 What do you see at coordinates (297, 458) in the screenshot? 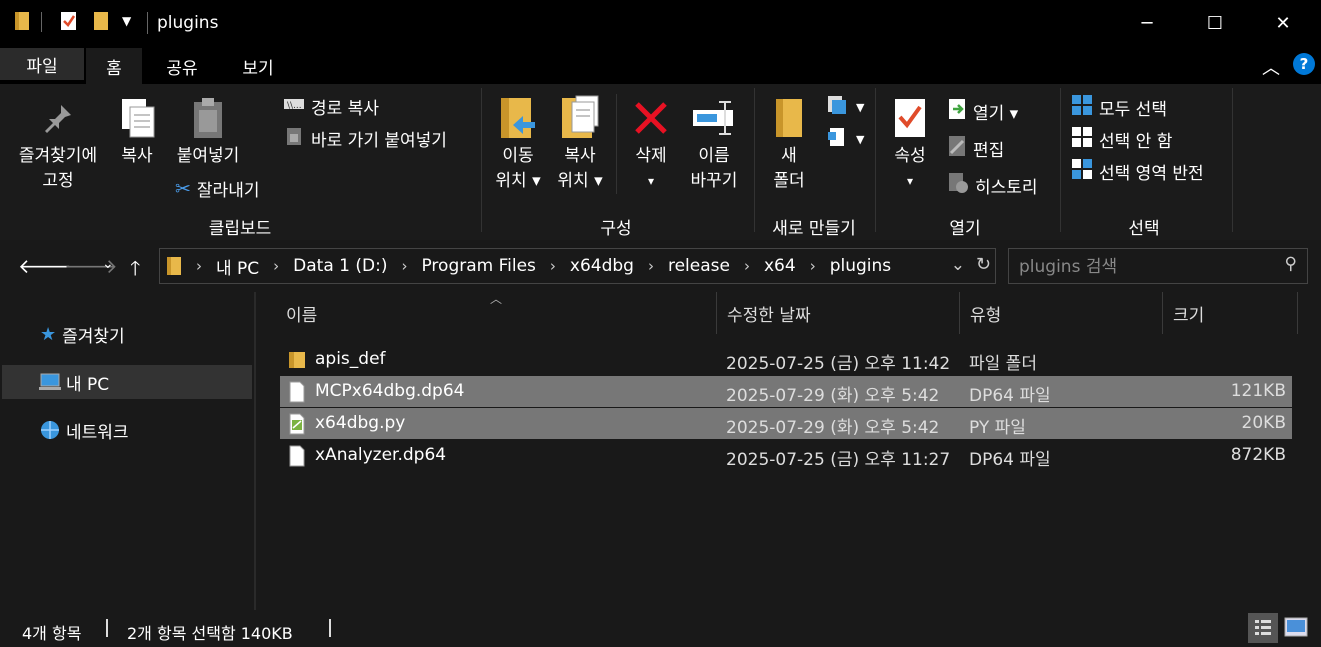
I see `file-icon` at bounding box center [297, 458].